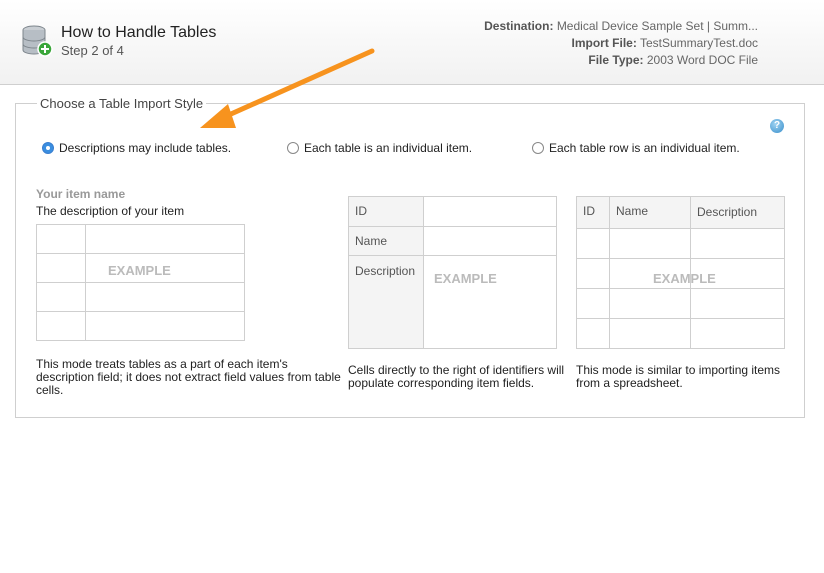  Describe the element at coordinates (650, 212) in the screenshot. I see `header-cell: Name` at that location.